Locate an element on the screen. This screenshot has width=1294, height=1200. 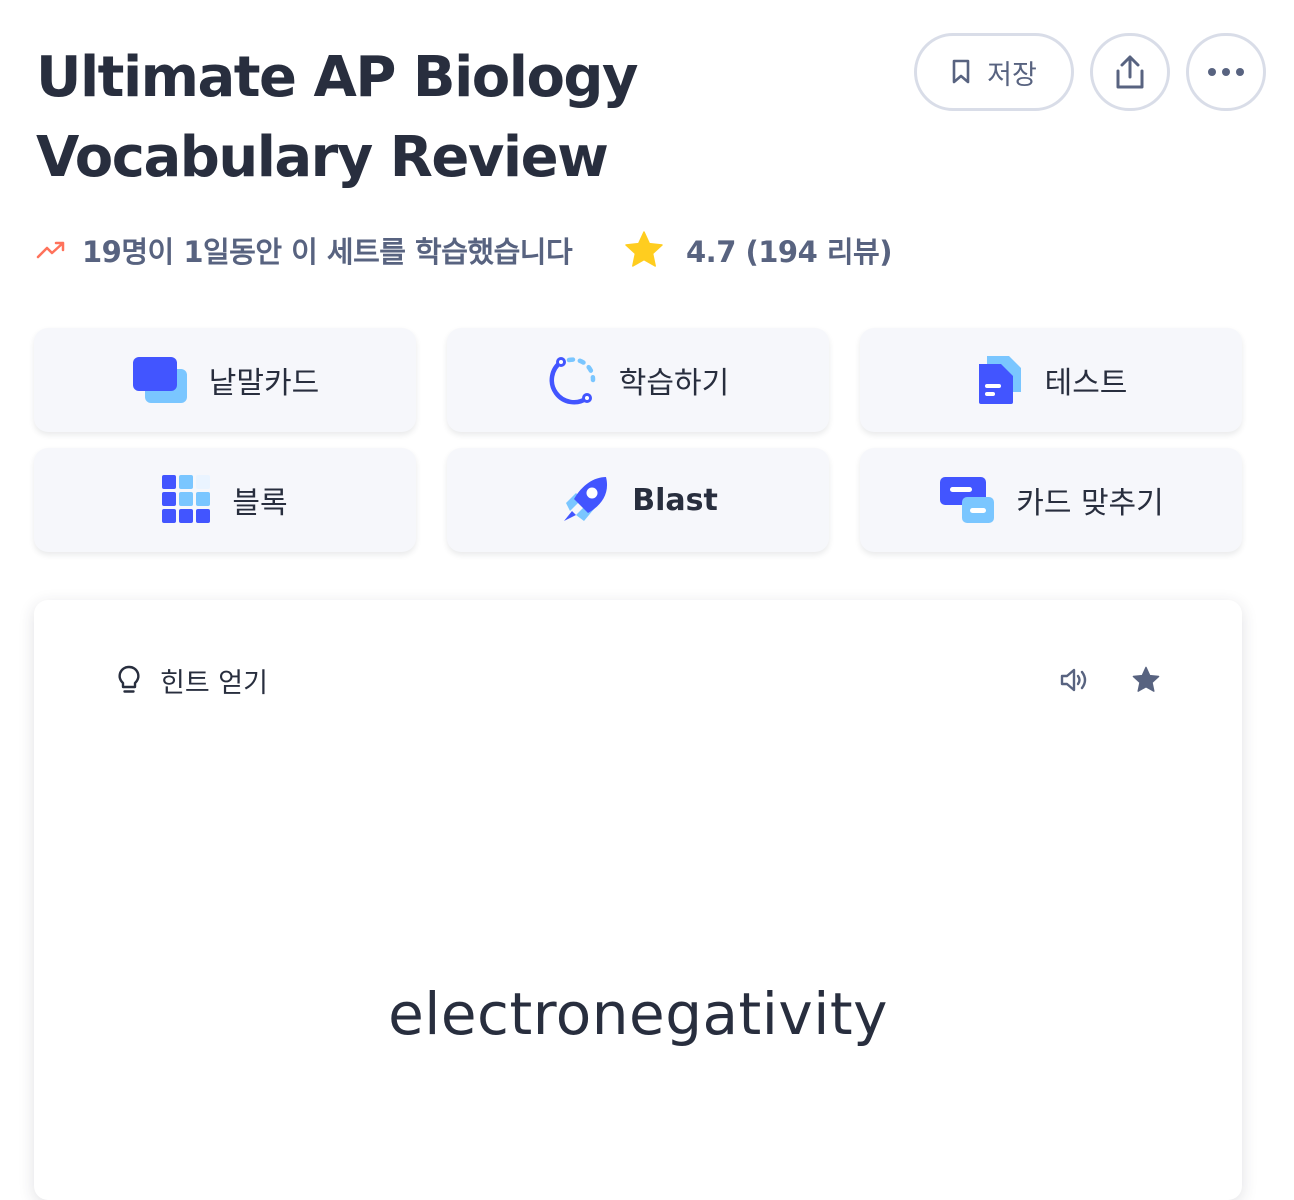
card-term: electronegativity is located at coordinates (638, 1014).